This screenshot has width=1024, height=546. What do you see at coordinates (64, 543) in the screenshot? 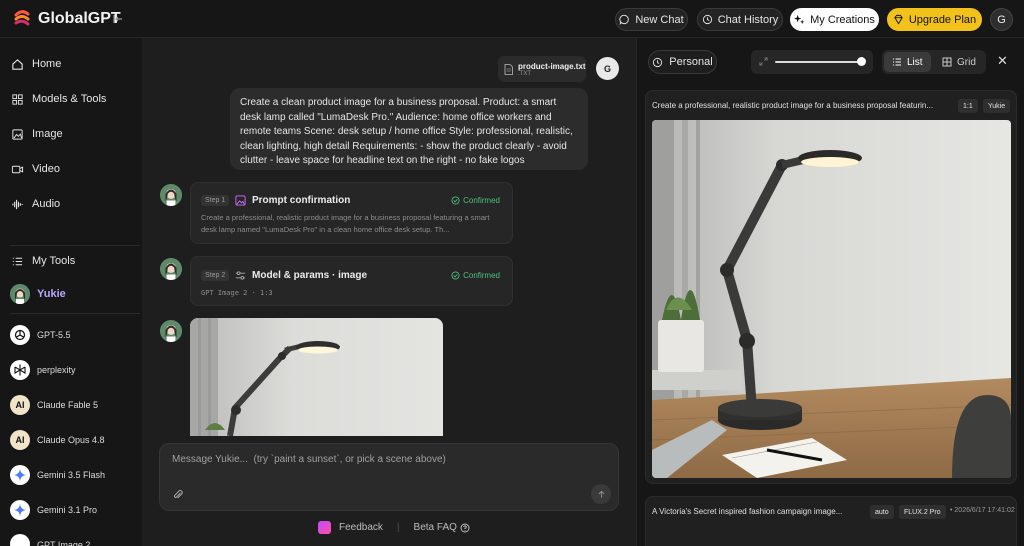
I see `model-label: GPT Image 2` at bounding box center [64, 543].